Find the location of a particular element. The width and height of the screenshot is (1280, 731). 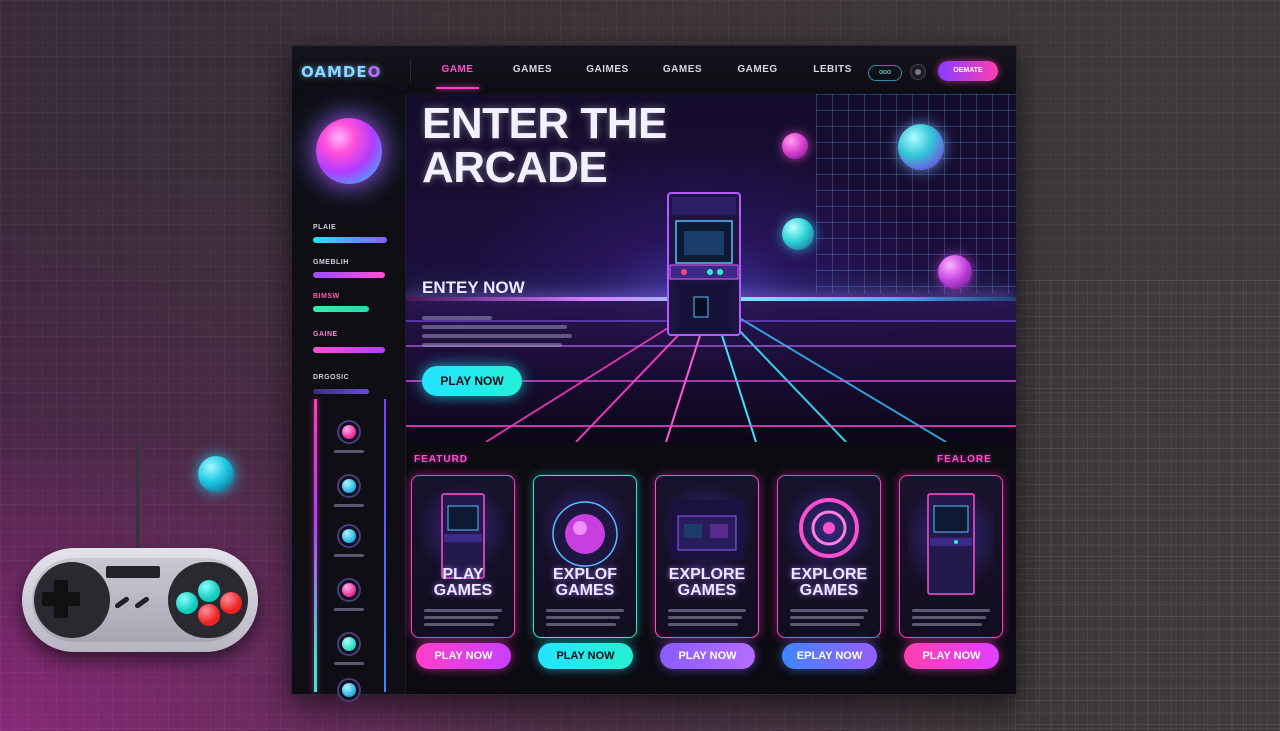

game-card-3: EXPLORE GAMES is located at coordinates (707, 556).